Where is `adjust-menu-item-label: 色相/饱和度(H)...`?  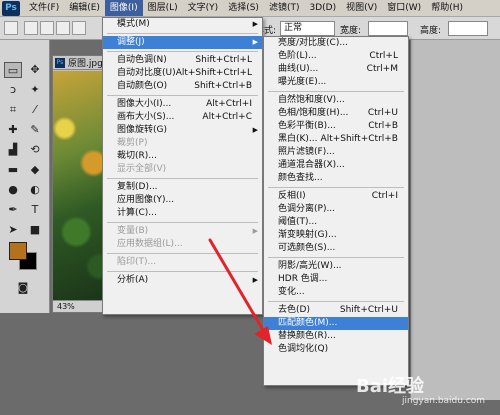
adjust-menu-item-label: 色相/饱和度(H)... is located at coordinates (313, 113).